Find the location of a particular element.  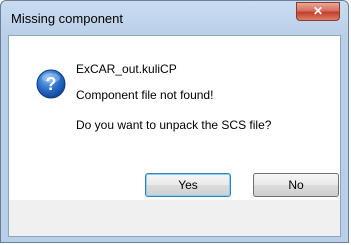

close-icon: ✕ is located at coordinates (318, 11).